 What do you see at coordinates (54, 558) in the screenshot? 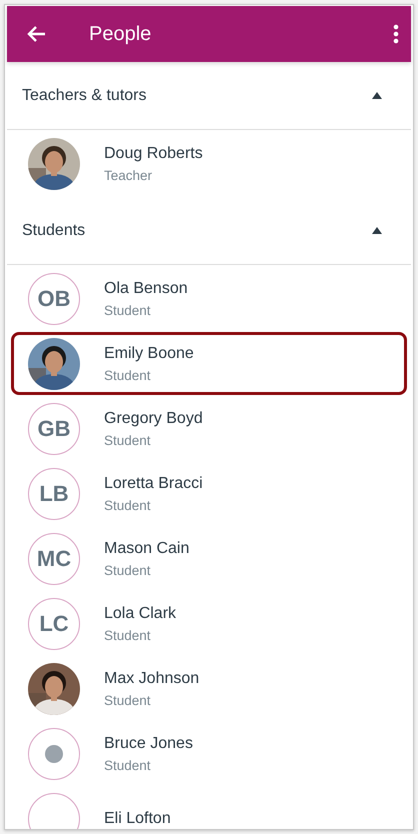
I see `avatar: MC` at bounding box center [54, 558].